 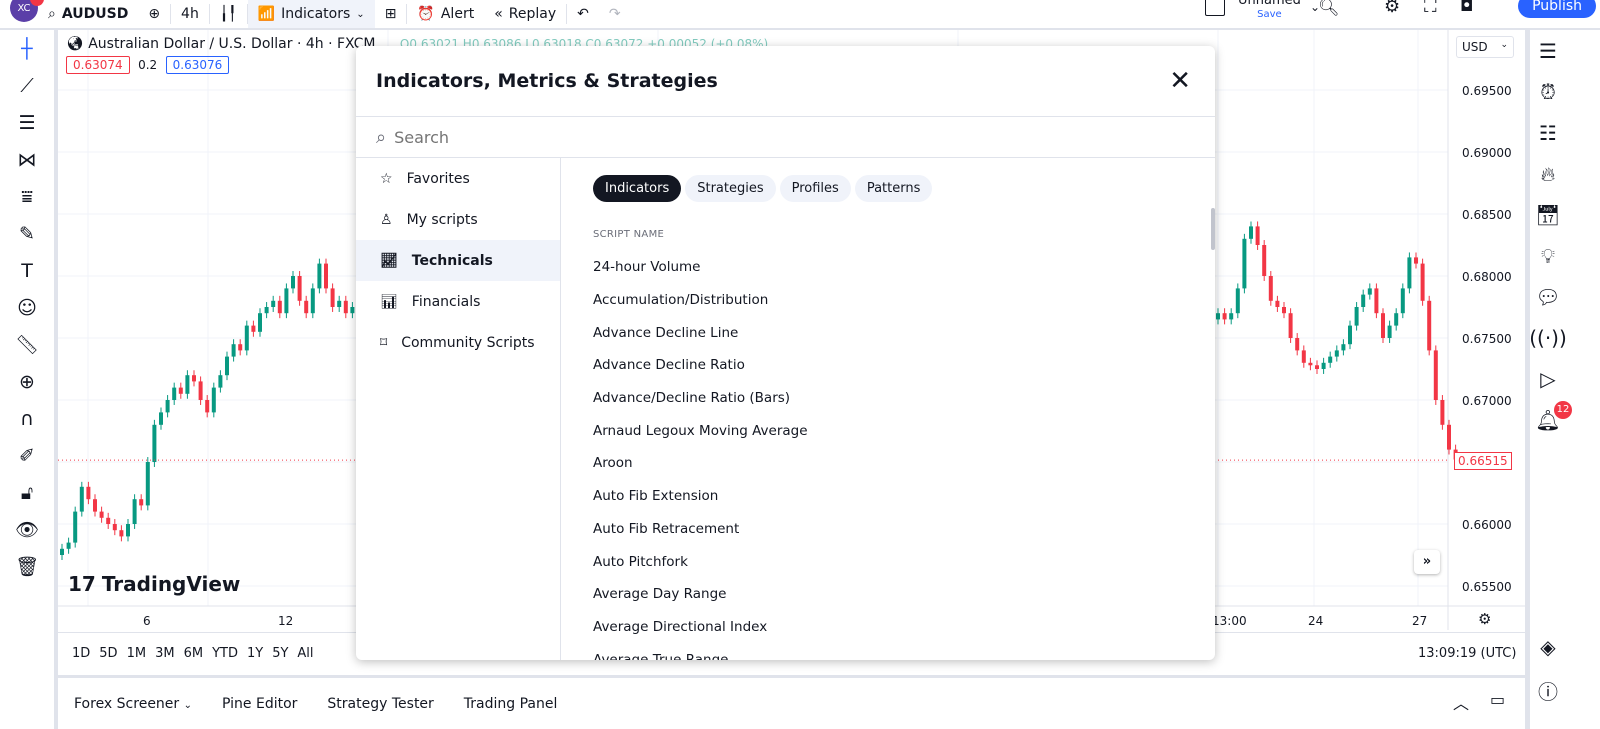 What do you see at coordinates (458, 342) in the screenshot?
I see `nav-community-scripts: ⌑ Community Scripts` at bounding box center [458, 342].